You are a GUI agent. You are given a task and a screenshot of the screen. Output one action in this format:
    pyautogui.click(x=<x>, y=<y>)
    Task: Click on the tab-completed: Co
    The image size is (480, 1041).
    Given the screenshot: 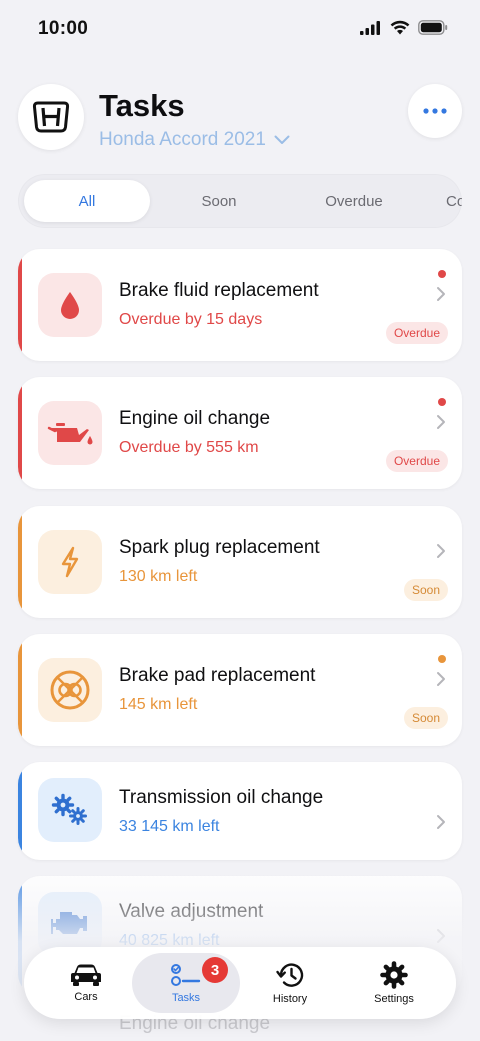 What is the action you would take?
    pyautogui.click(x=443, y=201)
    